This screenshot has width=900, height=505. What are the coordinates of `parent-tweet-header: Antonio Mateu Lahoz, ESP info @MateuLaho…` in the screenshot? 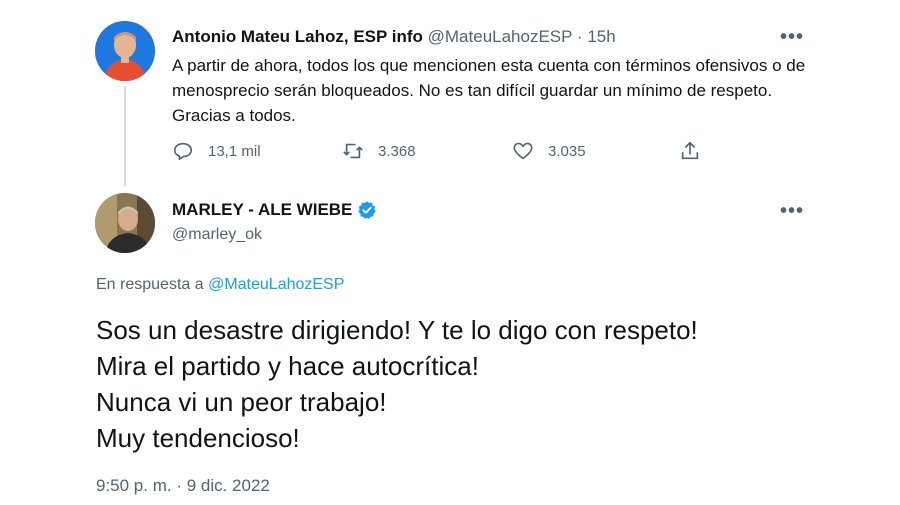 It's located at (394, 37).